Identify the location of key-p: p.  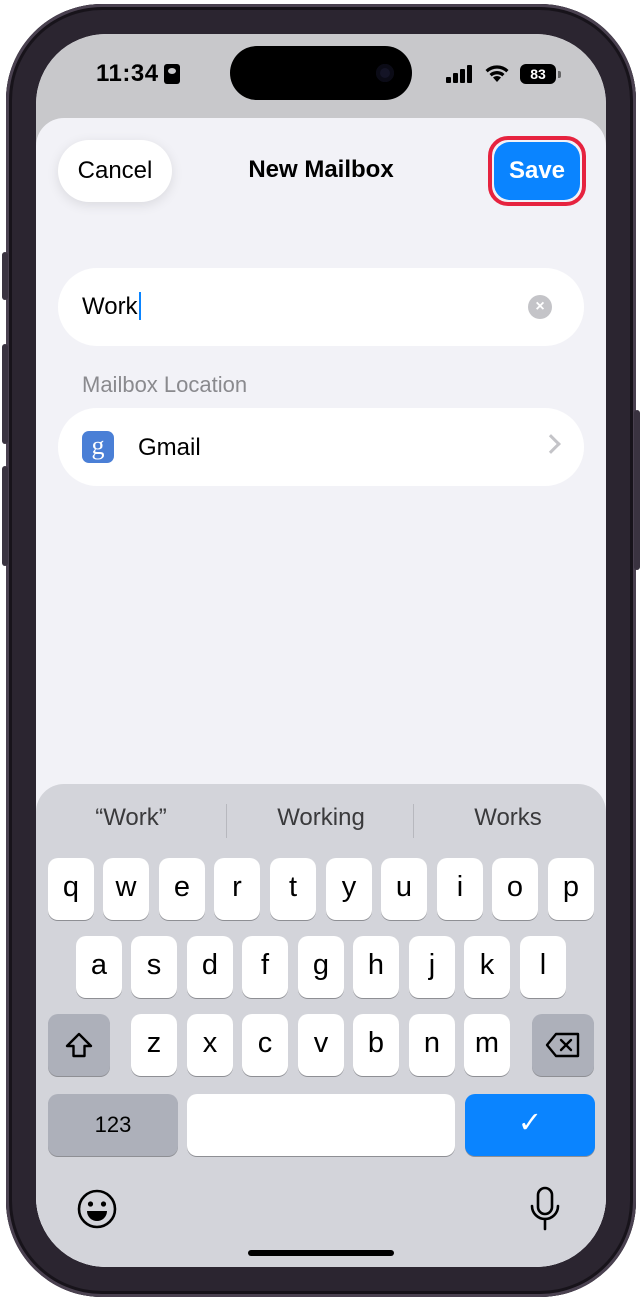
(571, 889).